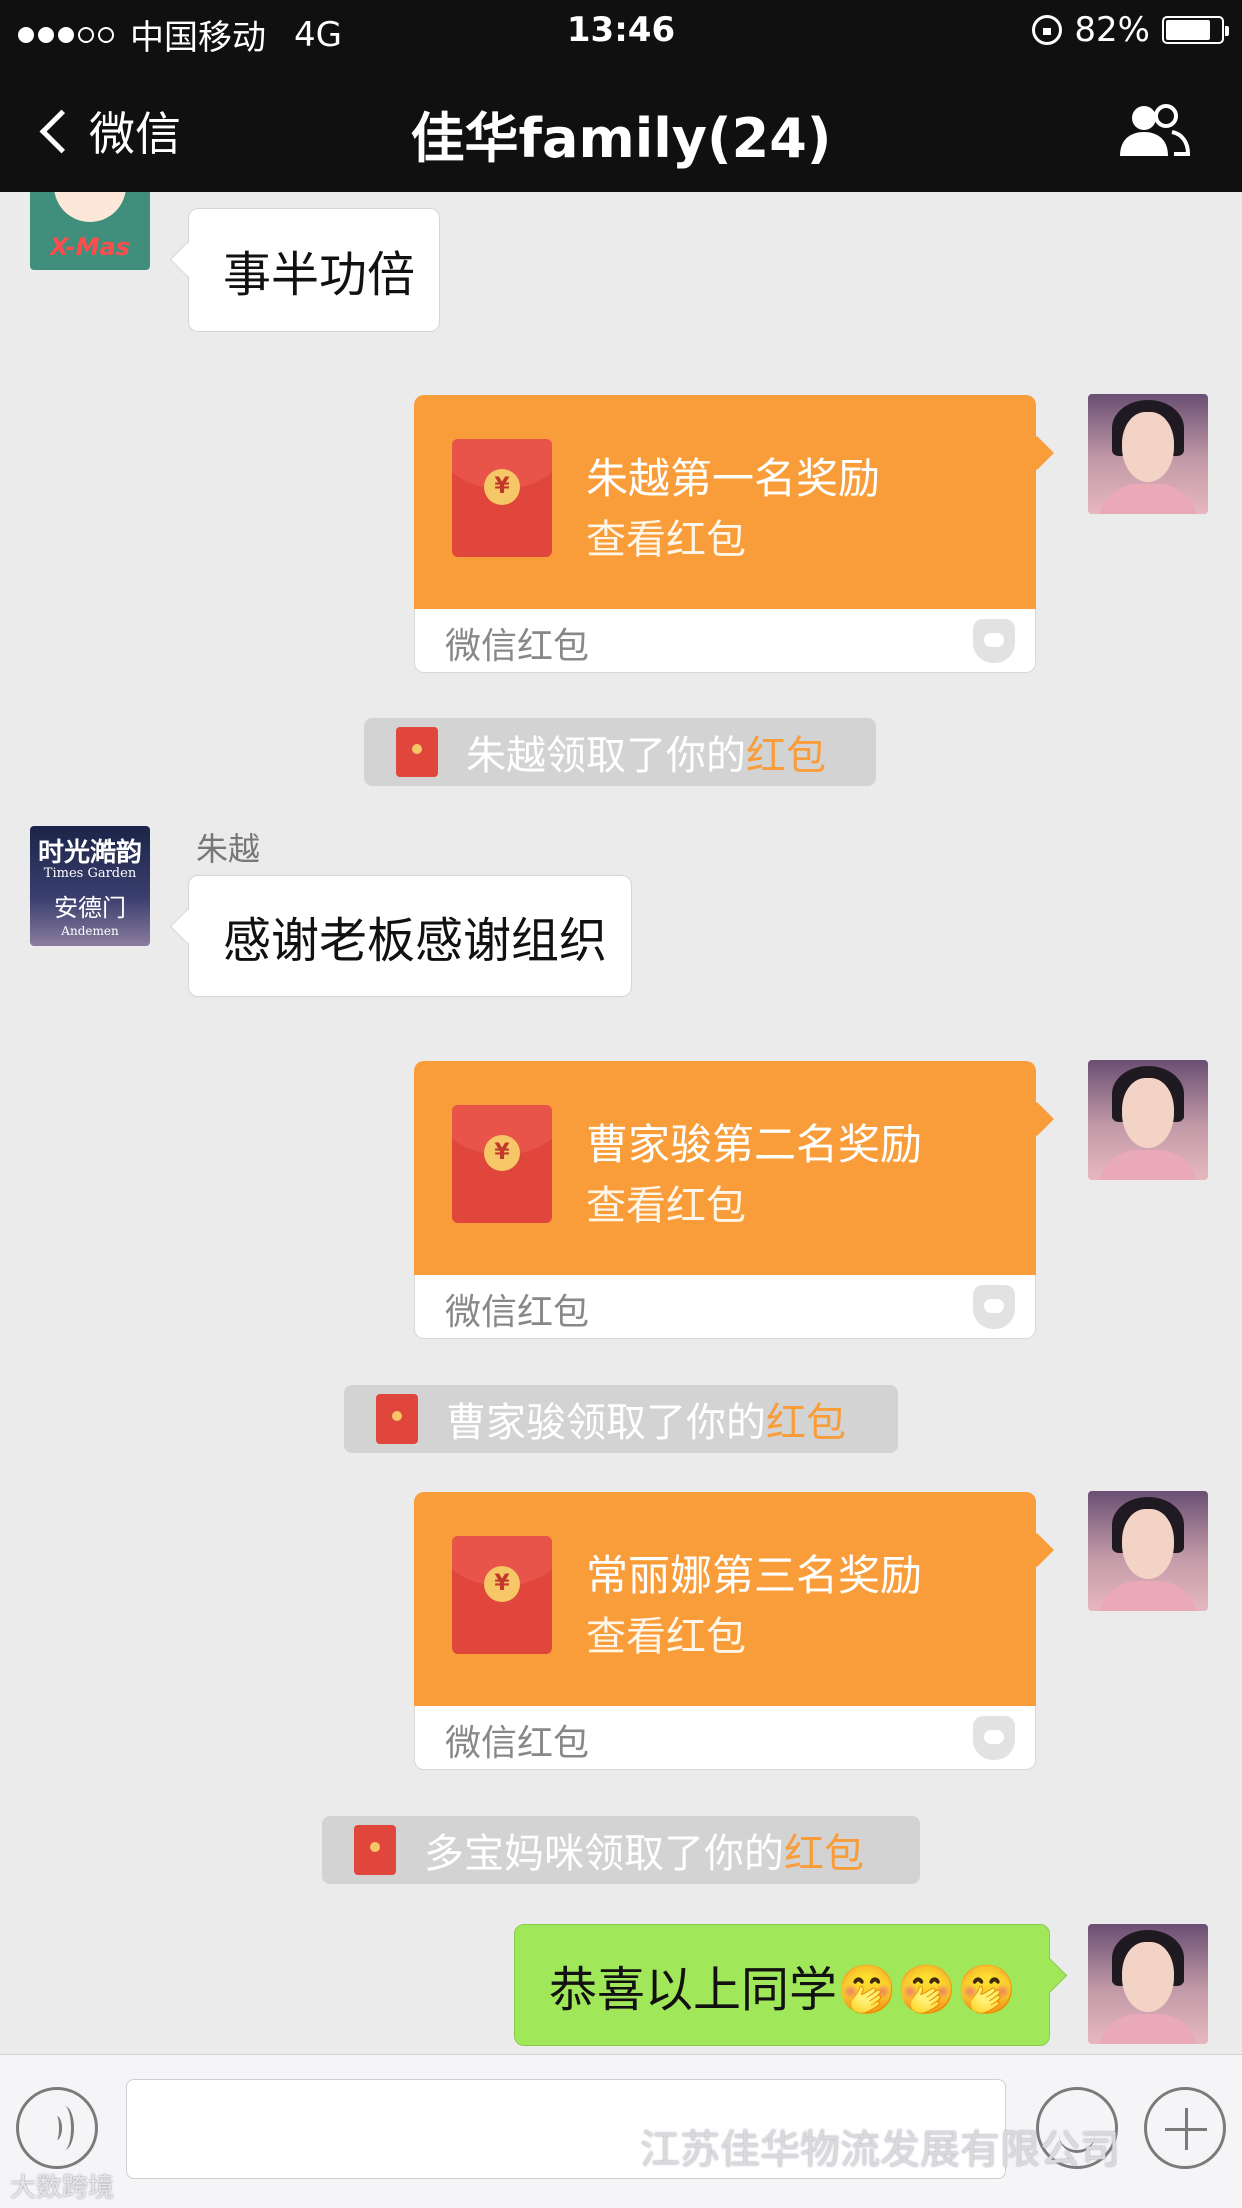 The image size is (1242, 2208). What do you see at coordinates (733, 478) in the screenshot?
I see `red-packet-title: 朱越第一名奖励` at bounding box center [733, 478].